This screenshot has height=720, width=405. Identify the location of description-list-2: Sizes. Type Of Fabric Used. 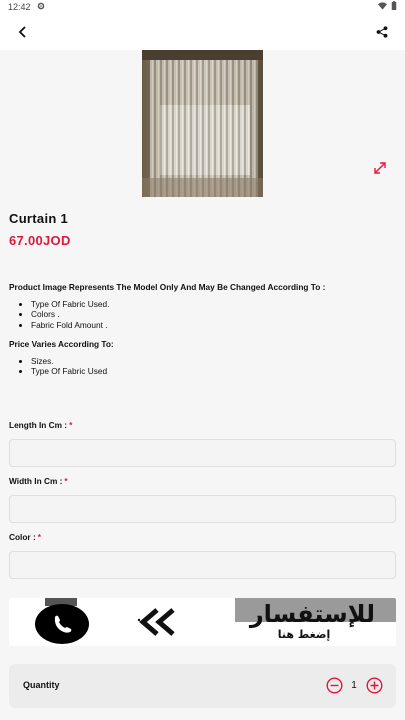
(215, 366).